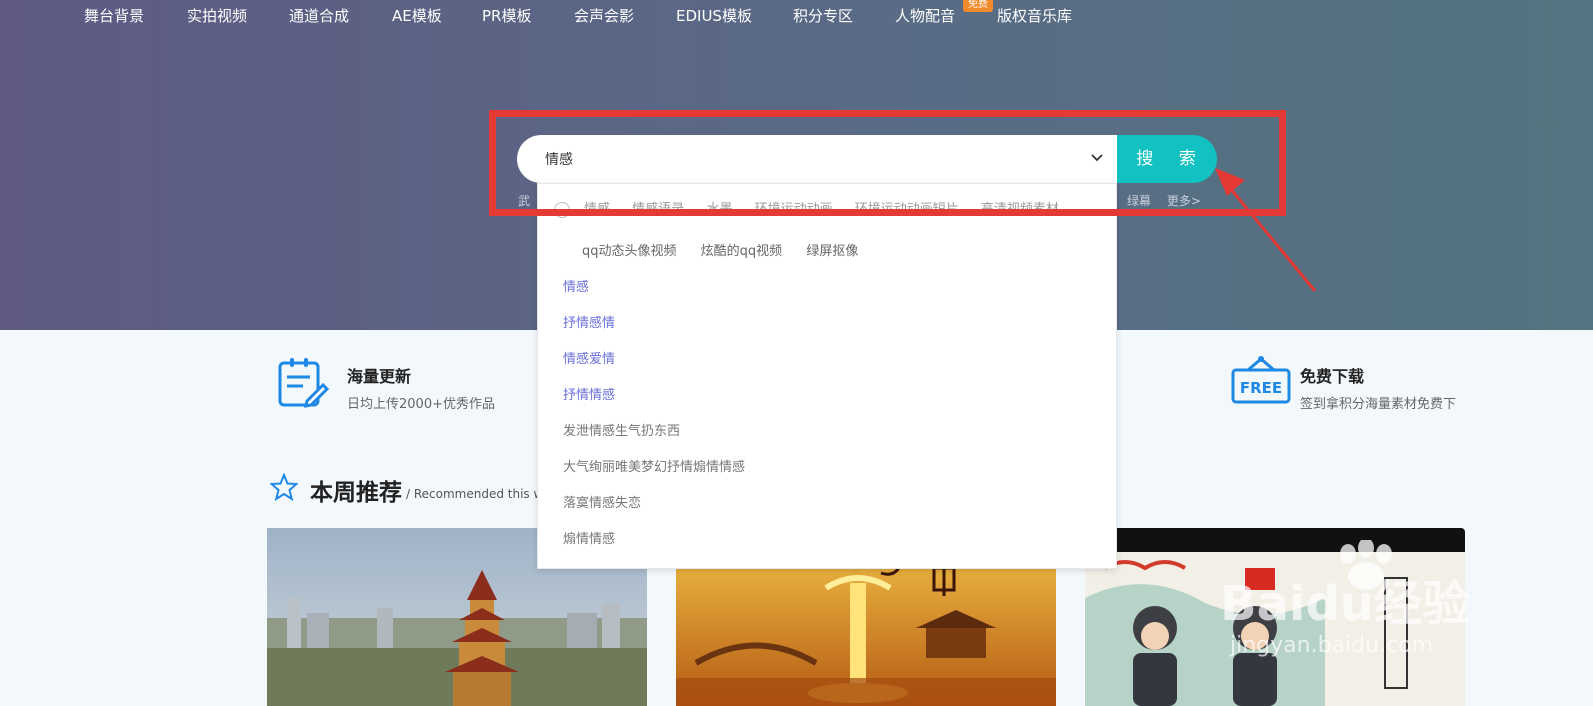 This screenshot has height=706, width=1593. I want to click on suggestion-item: 发泄情感生气扔东西, so click(621, 429).